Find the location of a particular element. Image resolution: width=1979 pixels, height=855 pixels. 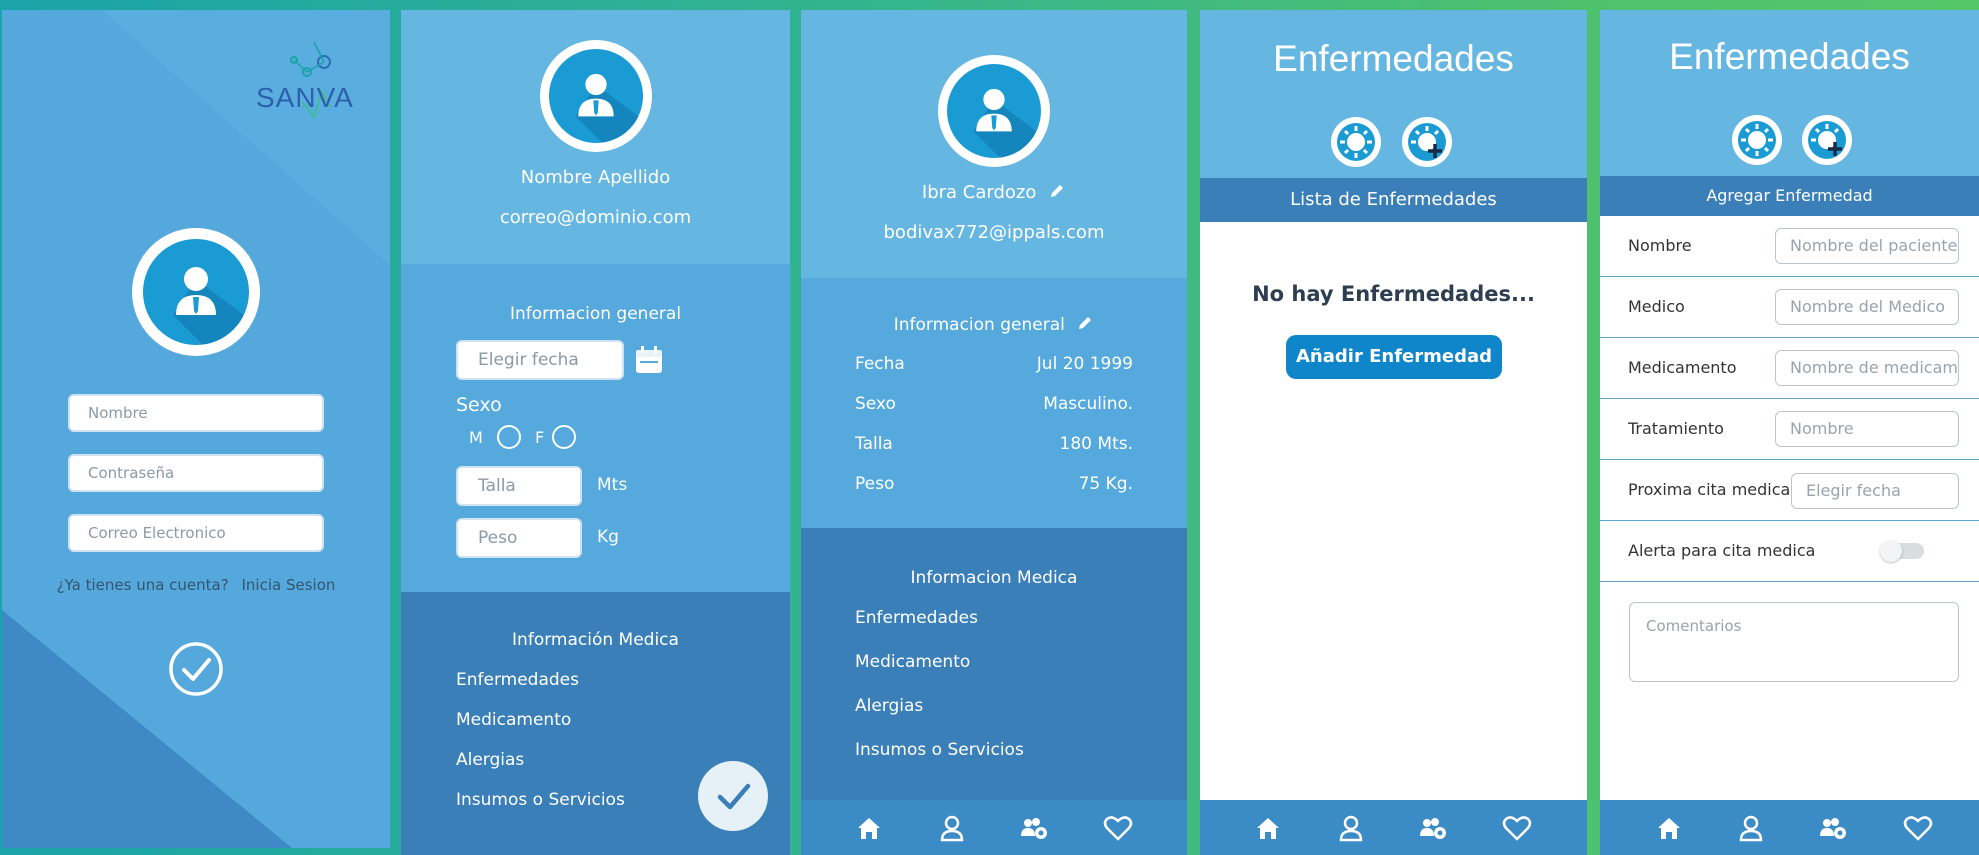

field-value-height: 180 Mts. is located at coordinates (1096, 444).